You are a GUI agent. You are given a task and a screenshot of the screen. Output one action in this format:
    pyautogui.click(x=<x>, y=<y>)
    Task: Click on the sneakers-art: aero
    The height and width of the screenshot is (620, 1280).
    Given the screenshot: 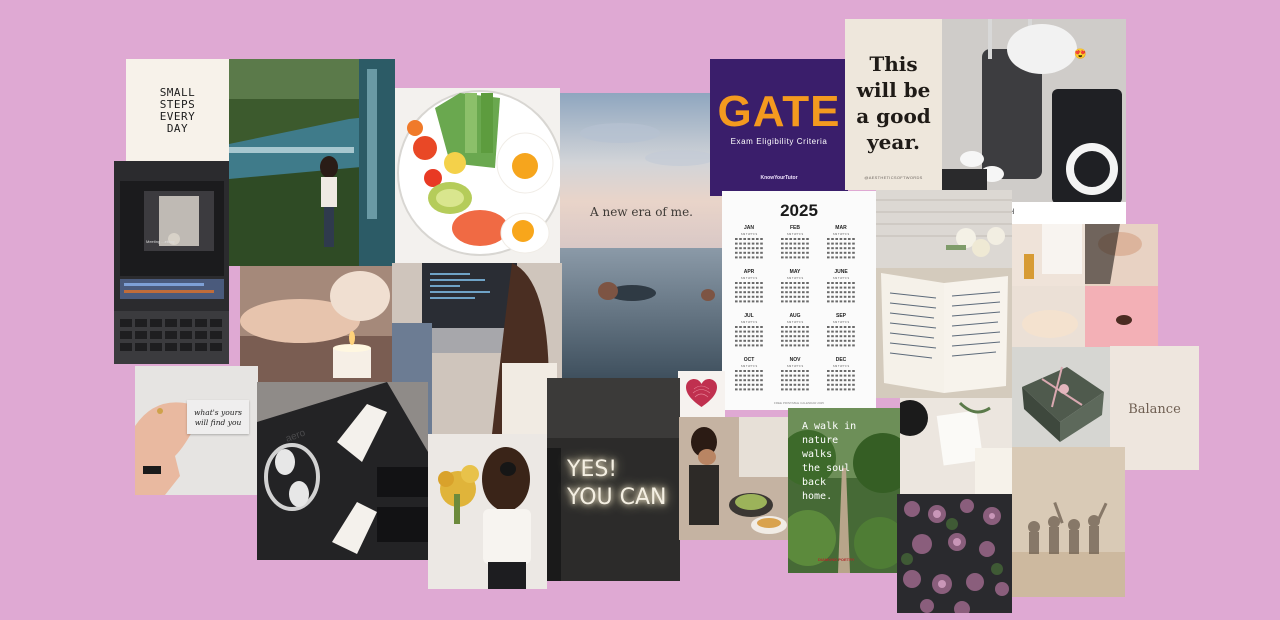 What is the action you would take?
    pyautogui.click(x=342, y=471)
    